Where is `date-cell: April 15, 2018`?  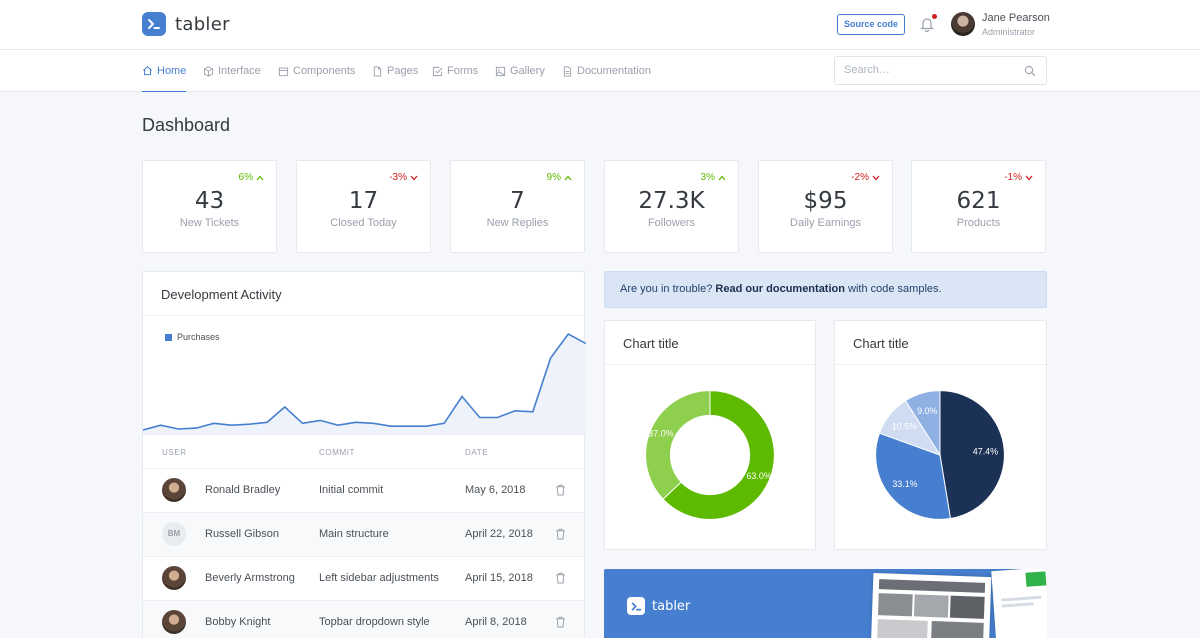 date-cell: April 15, 2018 is located at coordinates (499, 578).